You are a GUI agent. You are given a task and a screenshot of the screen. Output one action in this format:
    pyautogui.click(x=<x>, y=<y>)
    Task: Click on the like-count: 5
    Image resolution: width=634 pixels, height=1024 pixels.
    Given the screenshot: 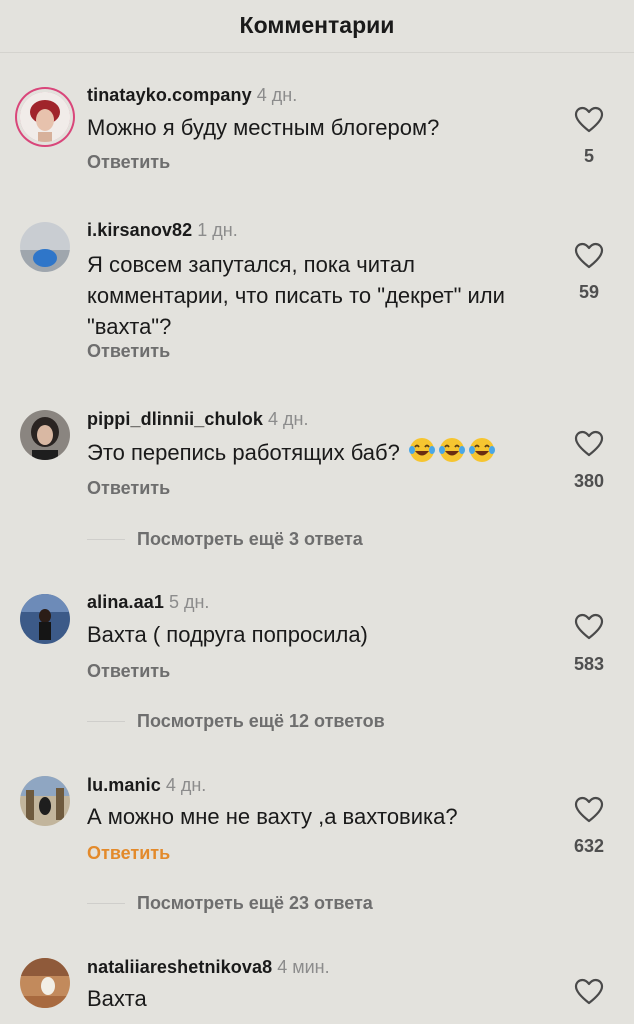 What is the action you would take?
    pyautogui.click(x=588, y=156)
    